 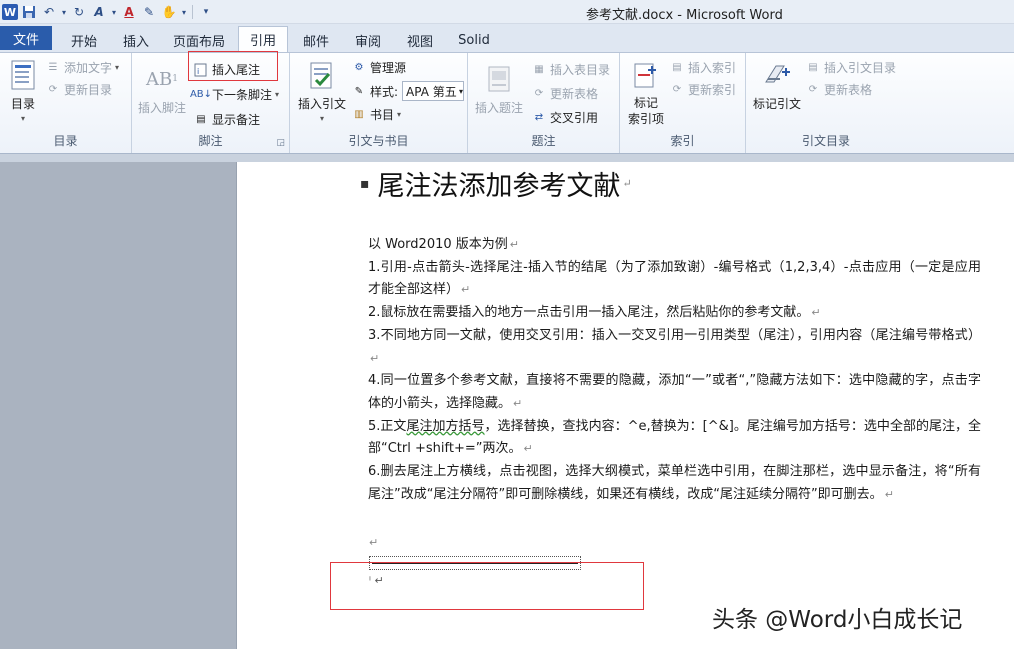 I want to click on next-footnote-label: 下一条脚注, so click(x=242, y=95).